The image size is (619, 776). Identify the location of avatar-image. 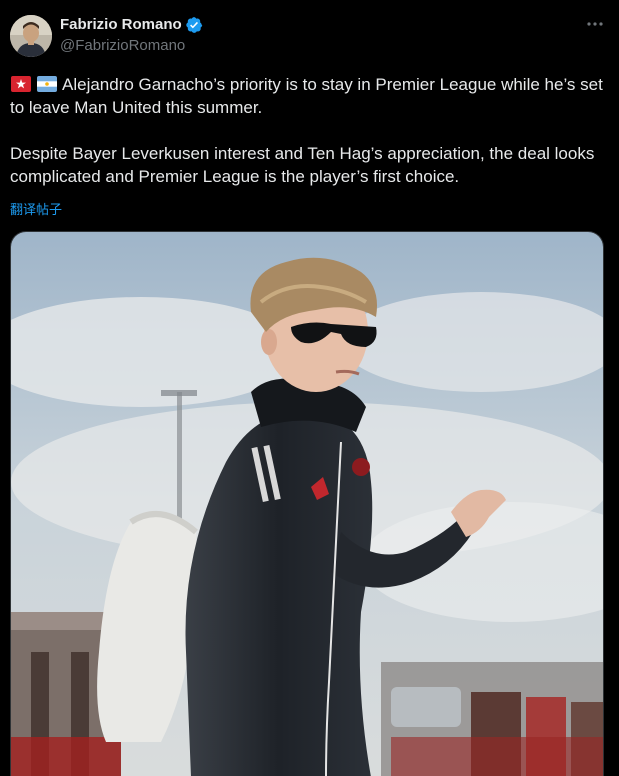
(31, 36).